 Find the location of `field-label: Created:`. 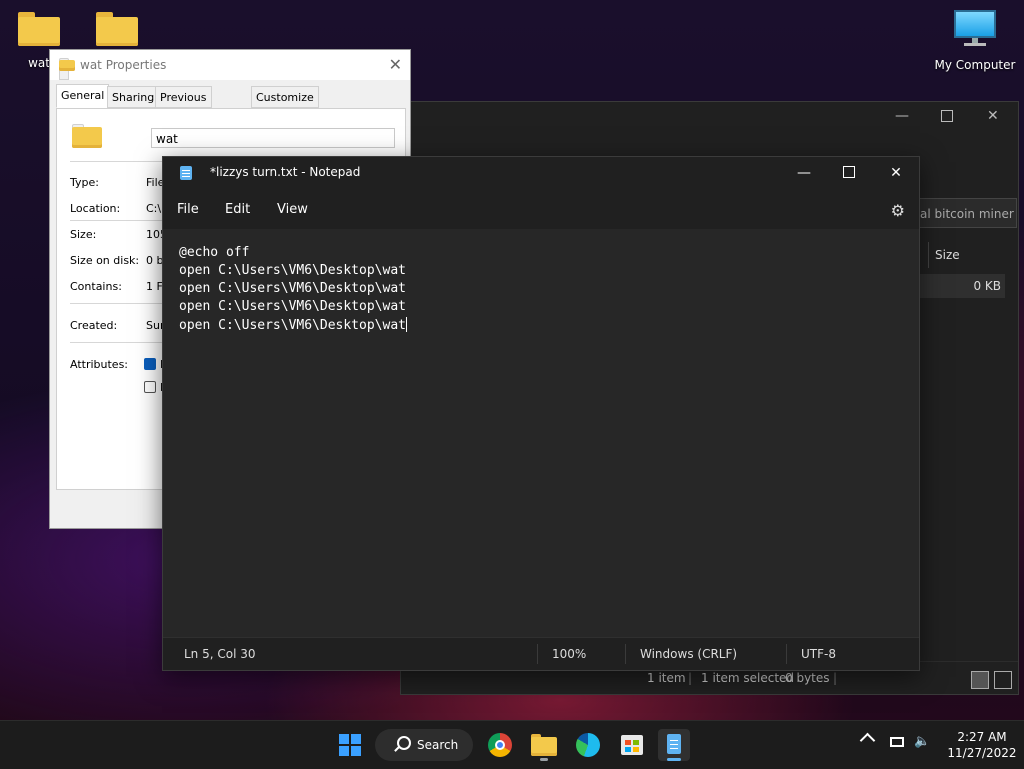

field-label: Created: is located at coordinates (94, 325).